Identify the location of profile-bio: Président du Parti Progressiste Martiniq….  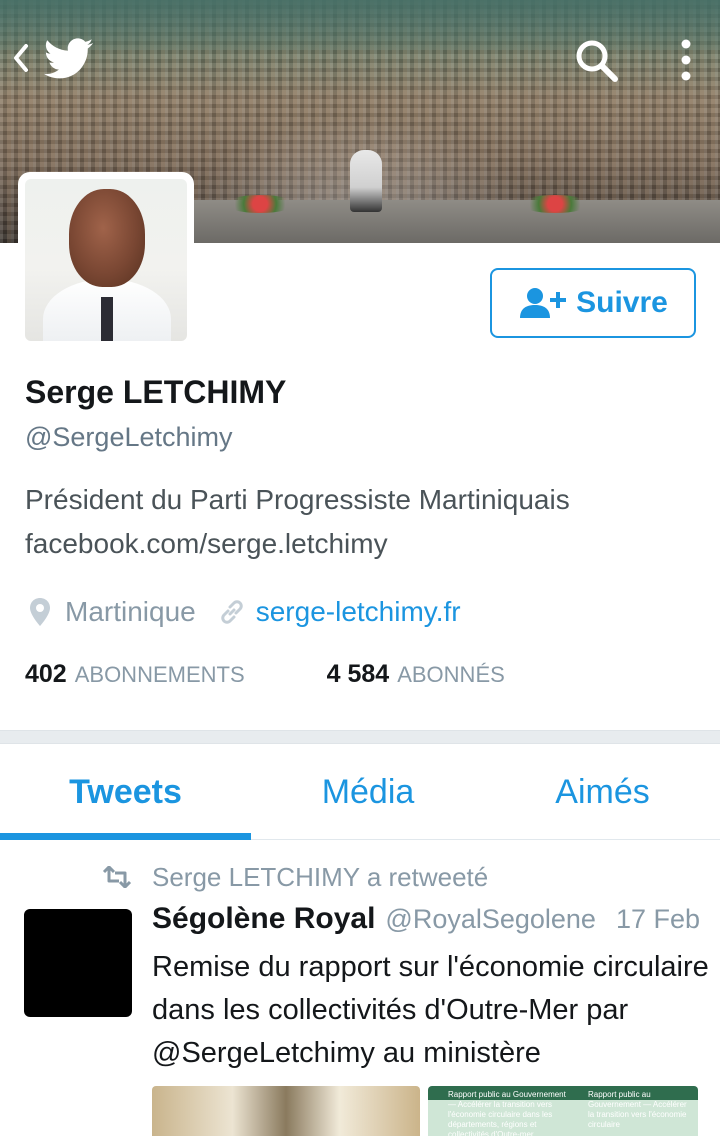
(365, 522).